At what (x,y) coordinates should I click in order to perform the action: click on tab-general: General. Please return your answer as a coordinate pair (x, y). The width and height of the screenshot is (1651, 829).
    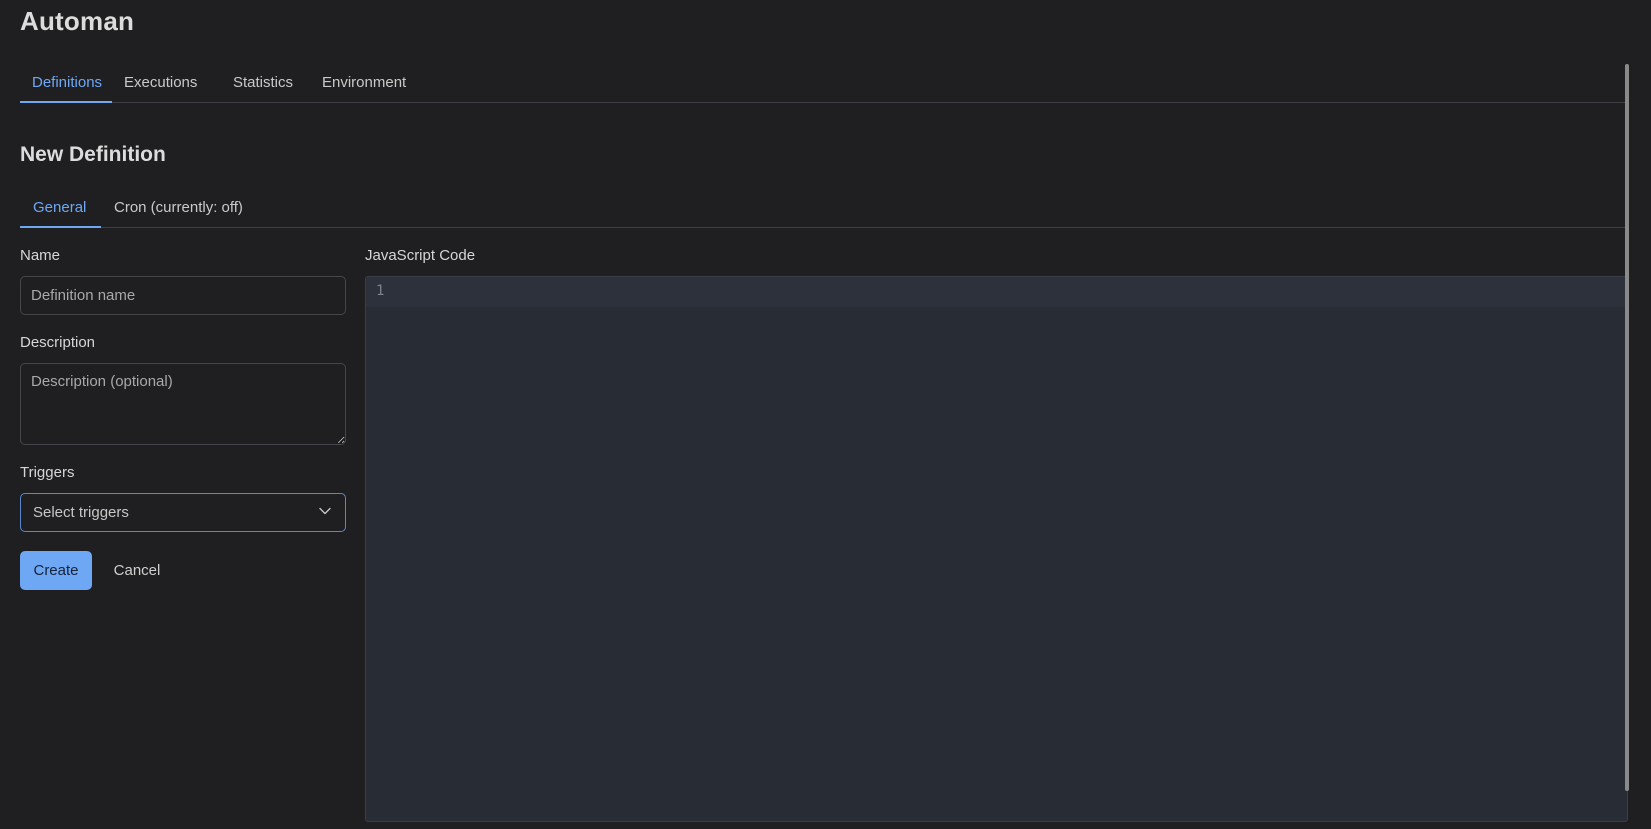
    Looking at the image, I should click on (60, 208).